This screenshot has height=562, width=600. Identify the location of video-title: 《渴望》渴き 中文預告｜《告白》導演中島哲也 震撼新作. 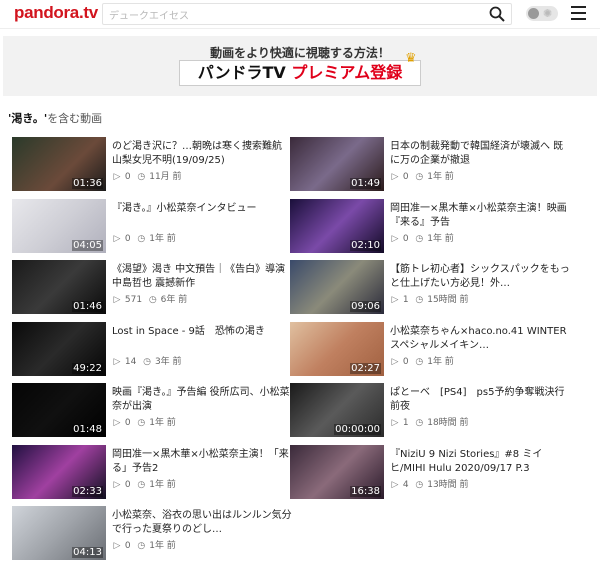
(202, 277).